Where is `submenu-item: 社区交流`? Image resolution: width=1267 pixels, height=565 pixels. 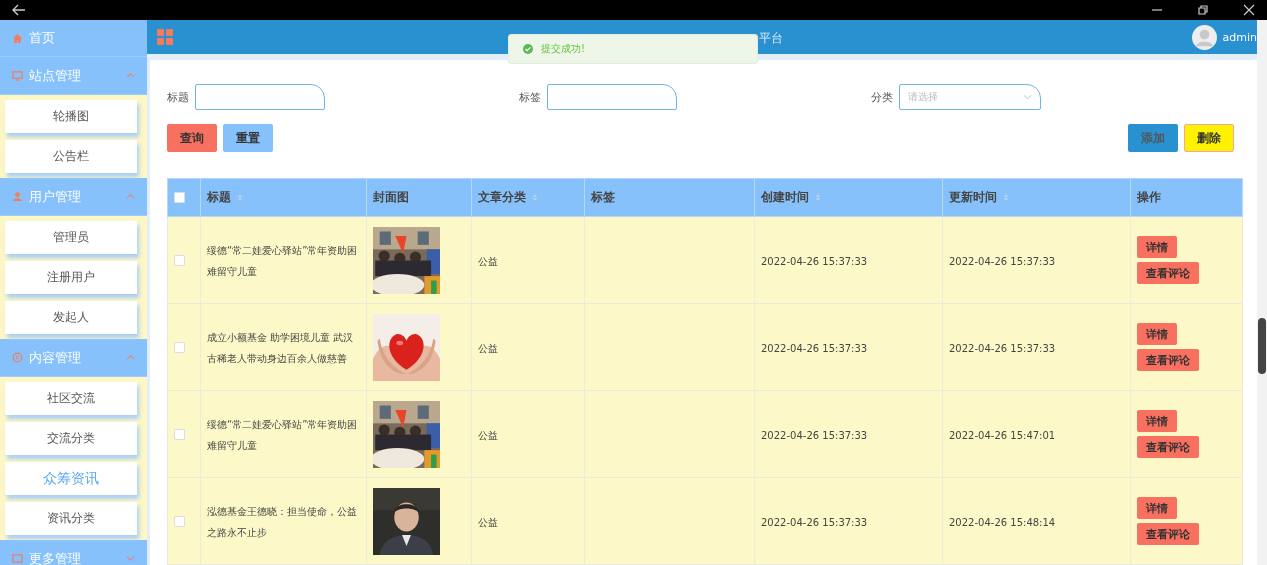
submenu-item: 社区交流 is located at coordinates (71, 398).